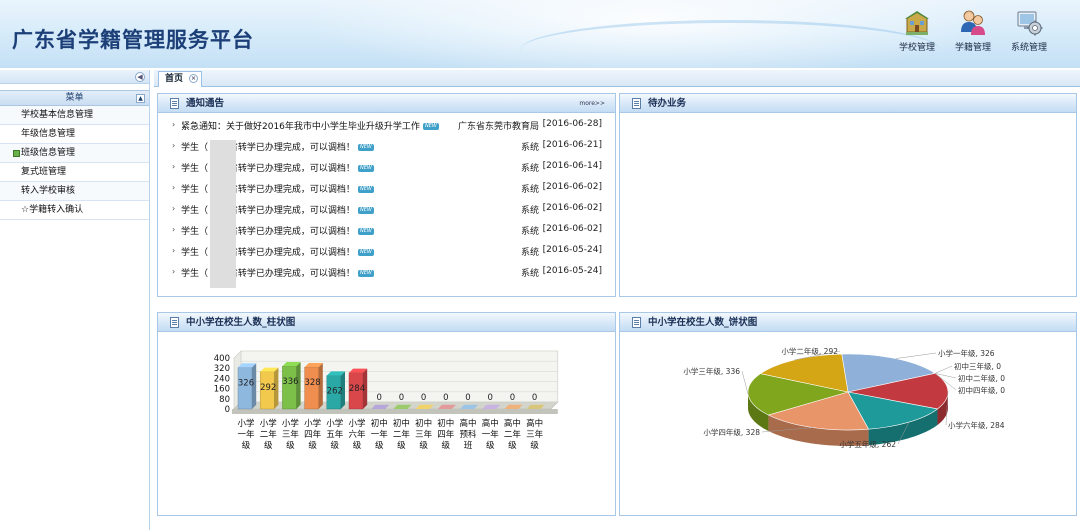  Describe the element at coordinates (48, 153) in the screenshot. I see `sidebar-item-label: 班级信息管理` at that location.